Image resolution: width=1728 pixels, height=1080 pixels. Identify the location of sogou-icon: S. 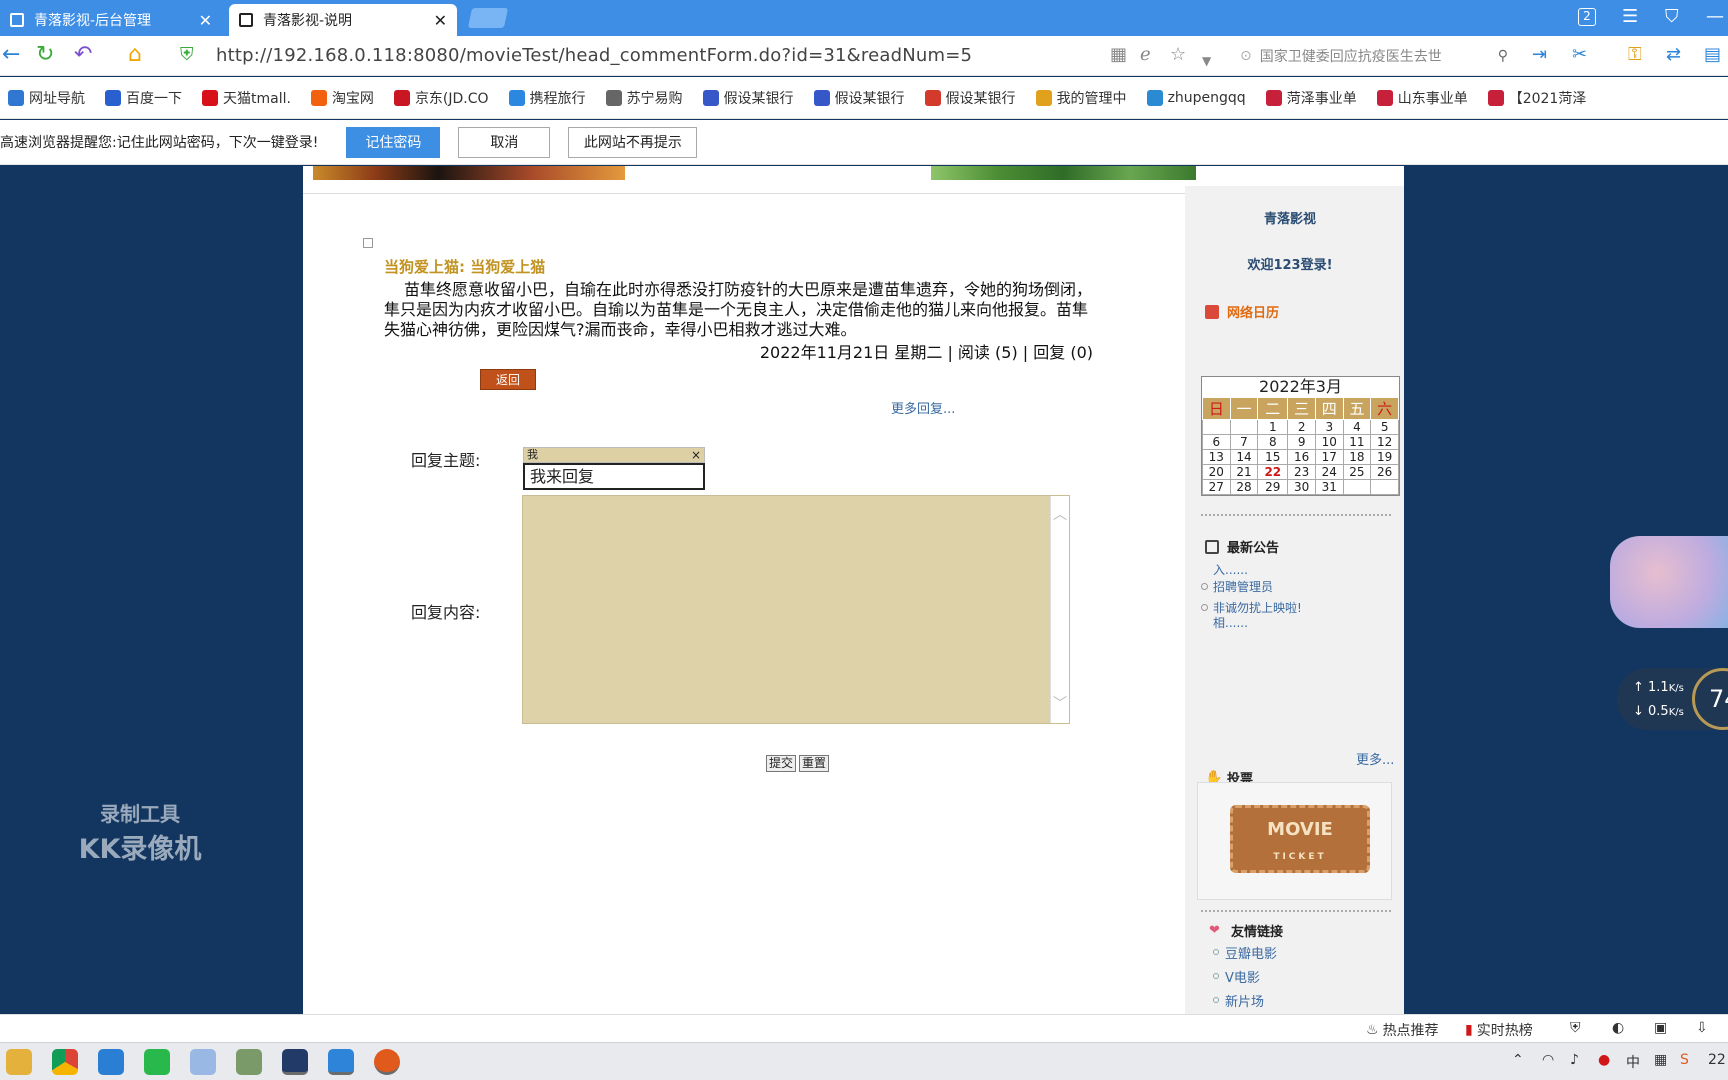
(1684, 1060).